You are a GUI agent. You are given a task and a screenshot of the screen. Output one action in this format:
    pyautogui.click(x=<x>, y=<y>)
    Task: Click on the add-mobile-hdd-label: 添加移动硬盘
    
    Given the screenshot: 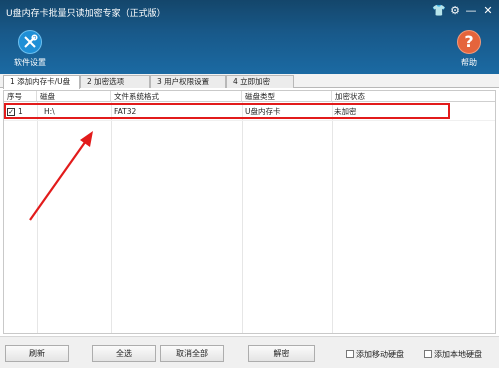 What is the action you would take?
    pyautogui.click(x=380, y=354)
    